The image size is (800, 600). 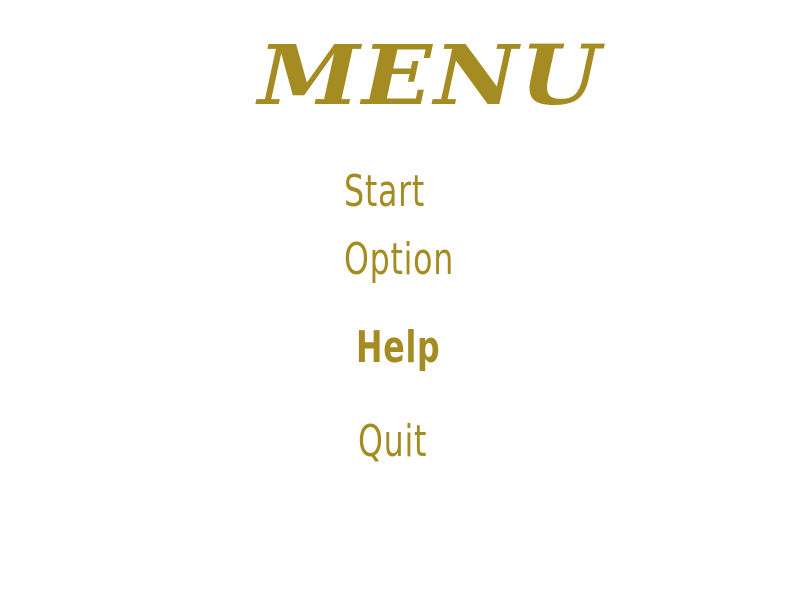 I want to click on help-button: Help, so click(x=398, y=348).